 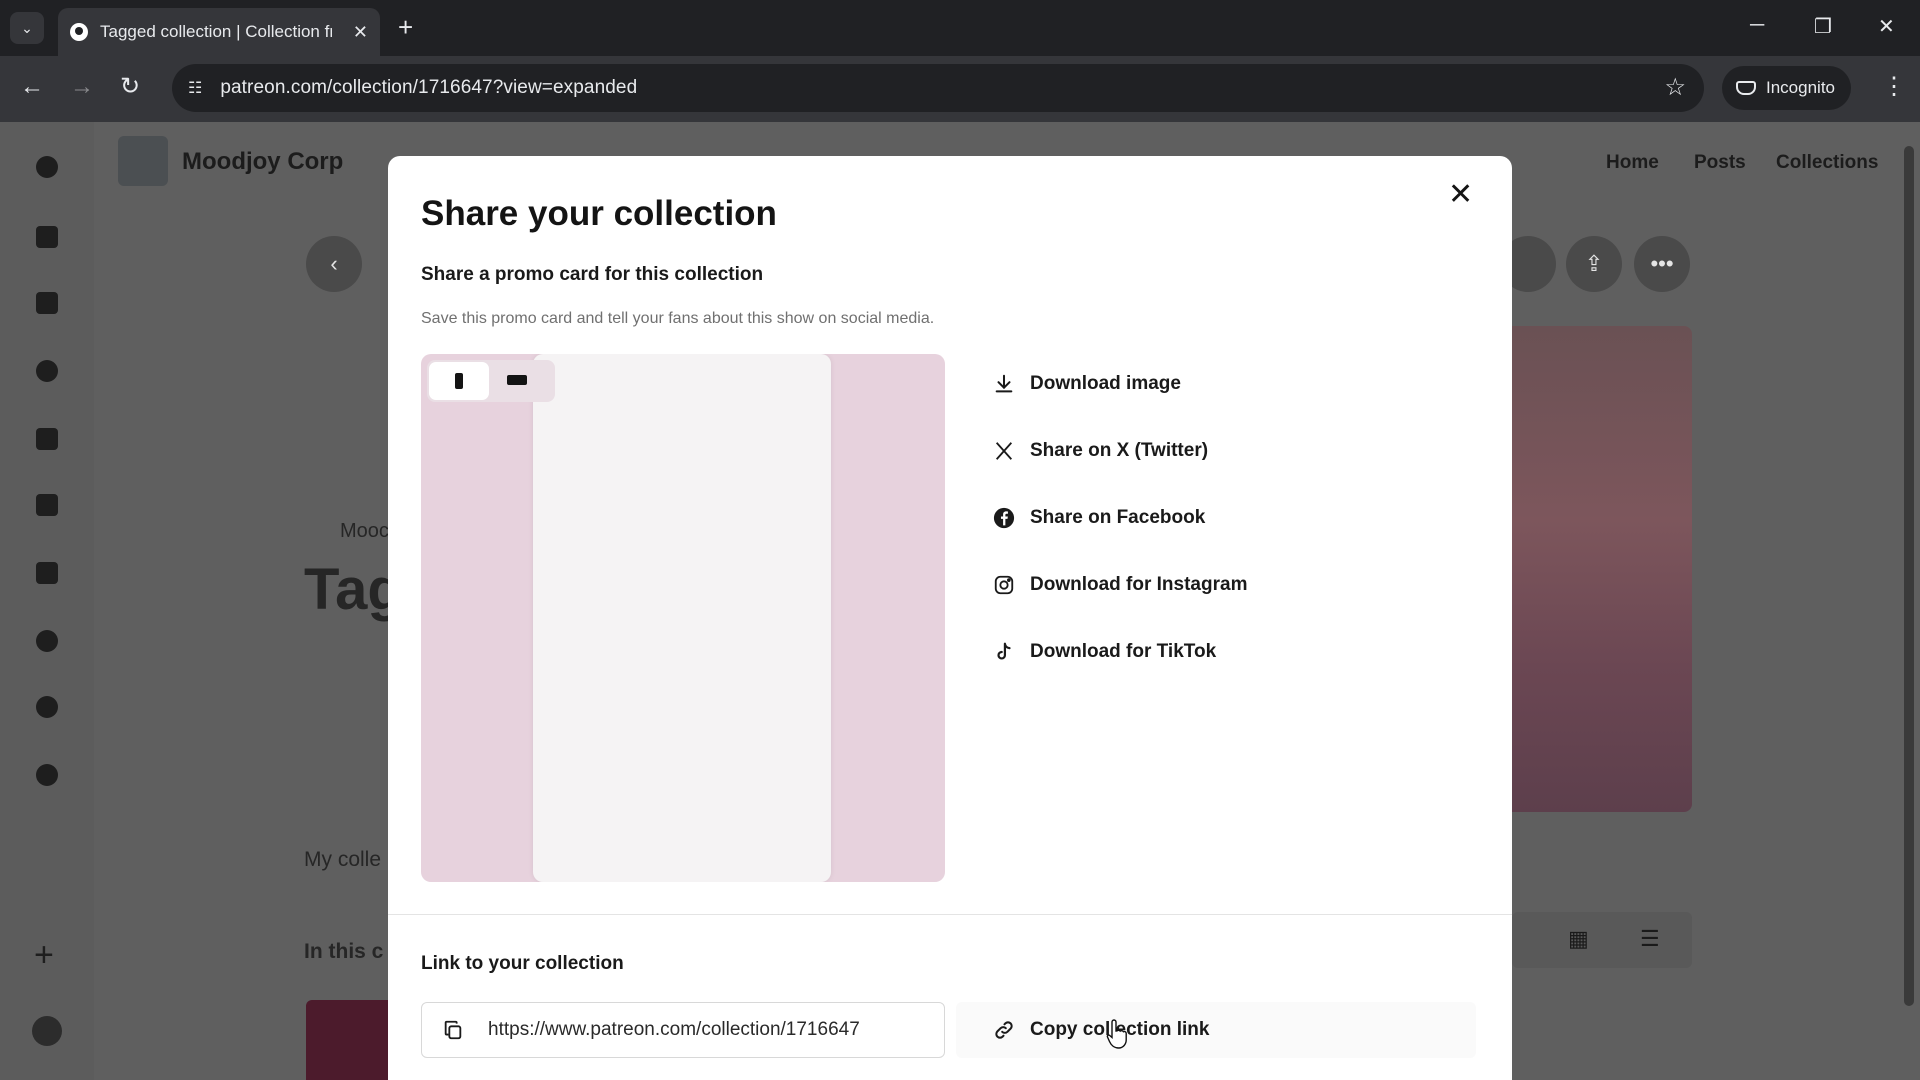 I want to click on modal-title: Share your collection, so click(x=599, y=213).